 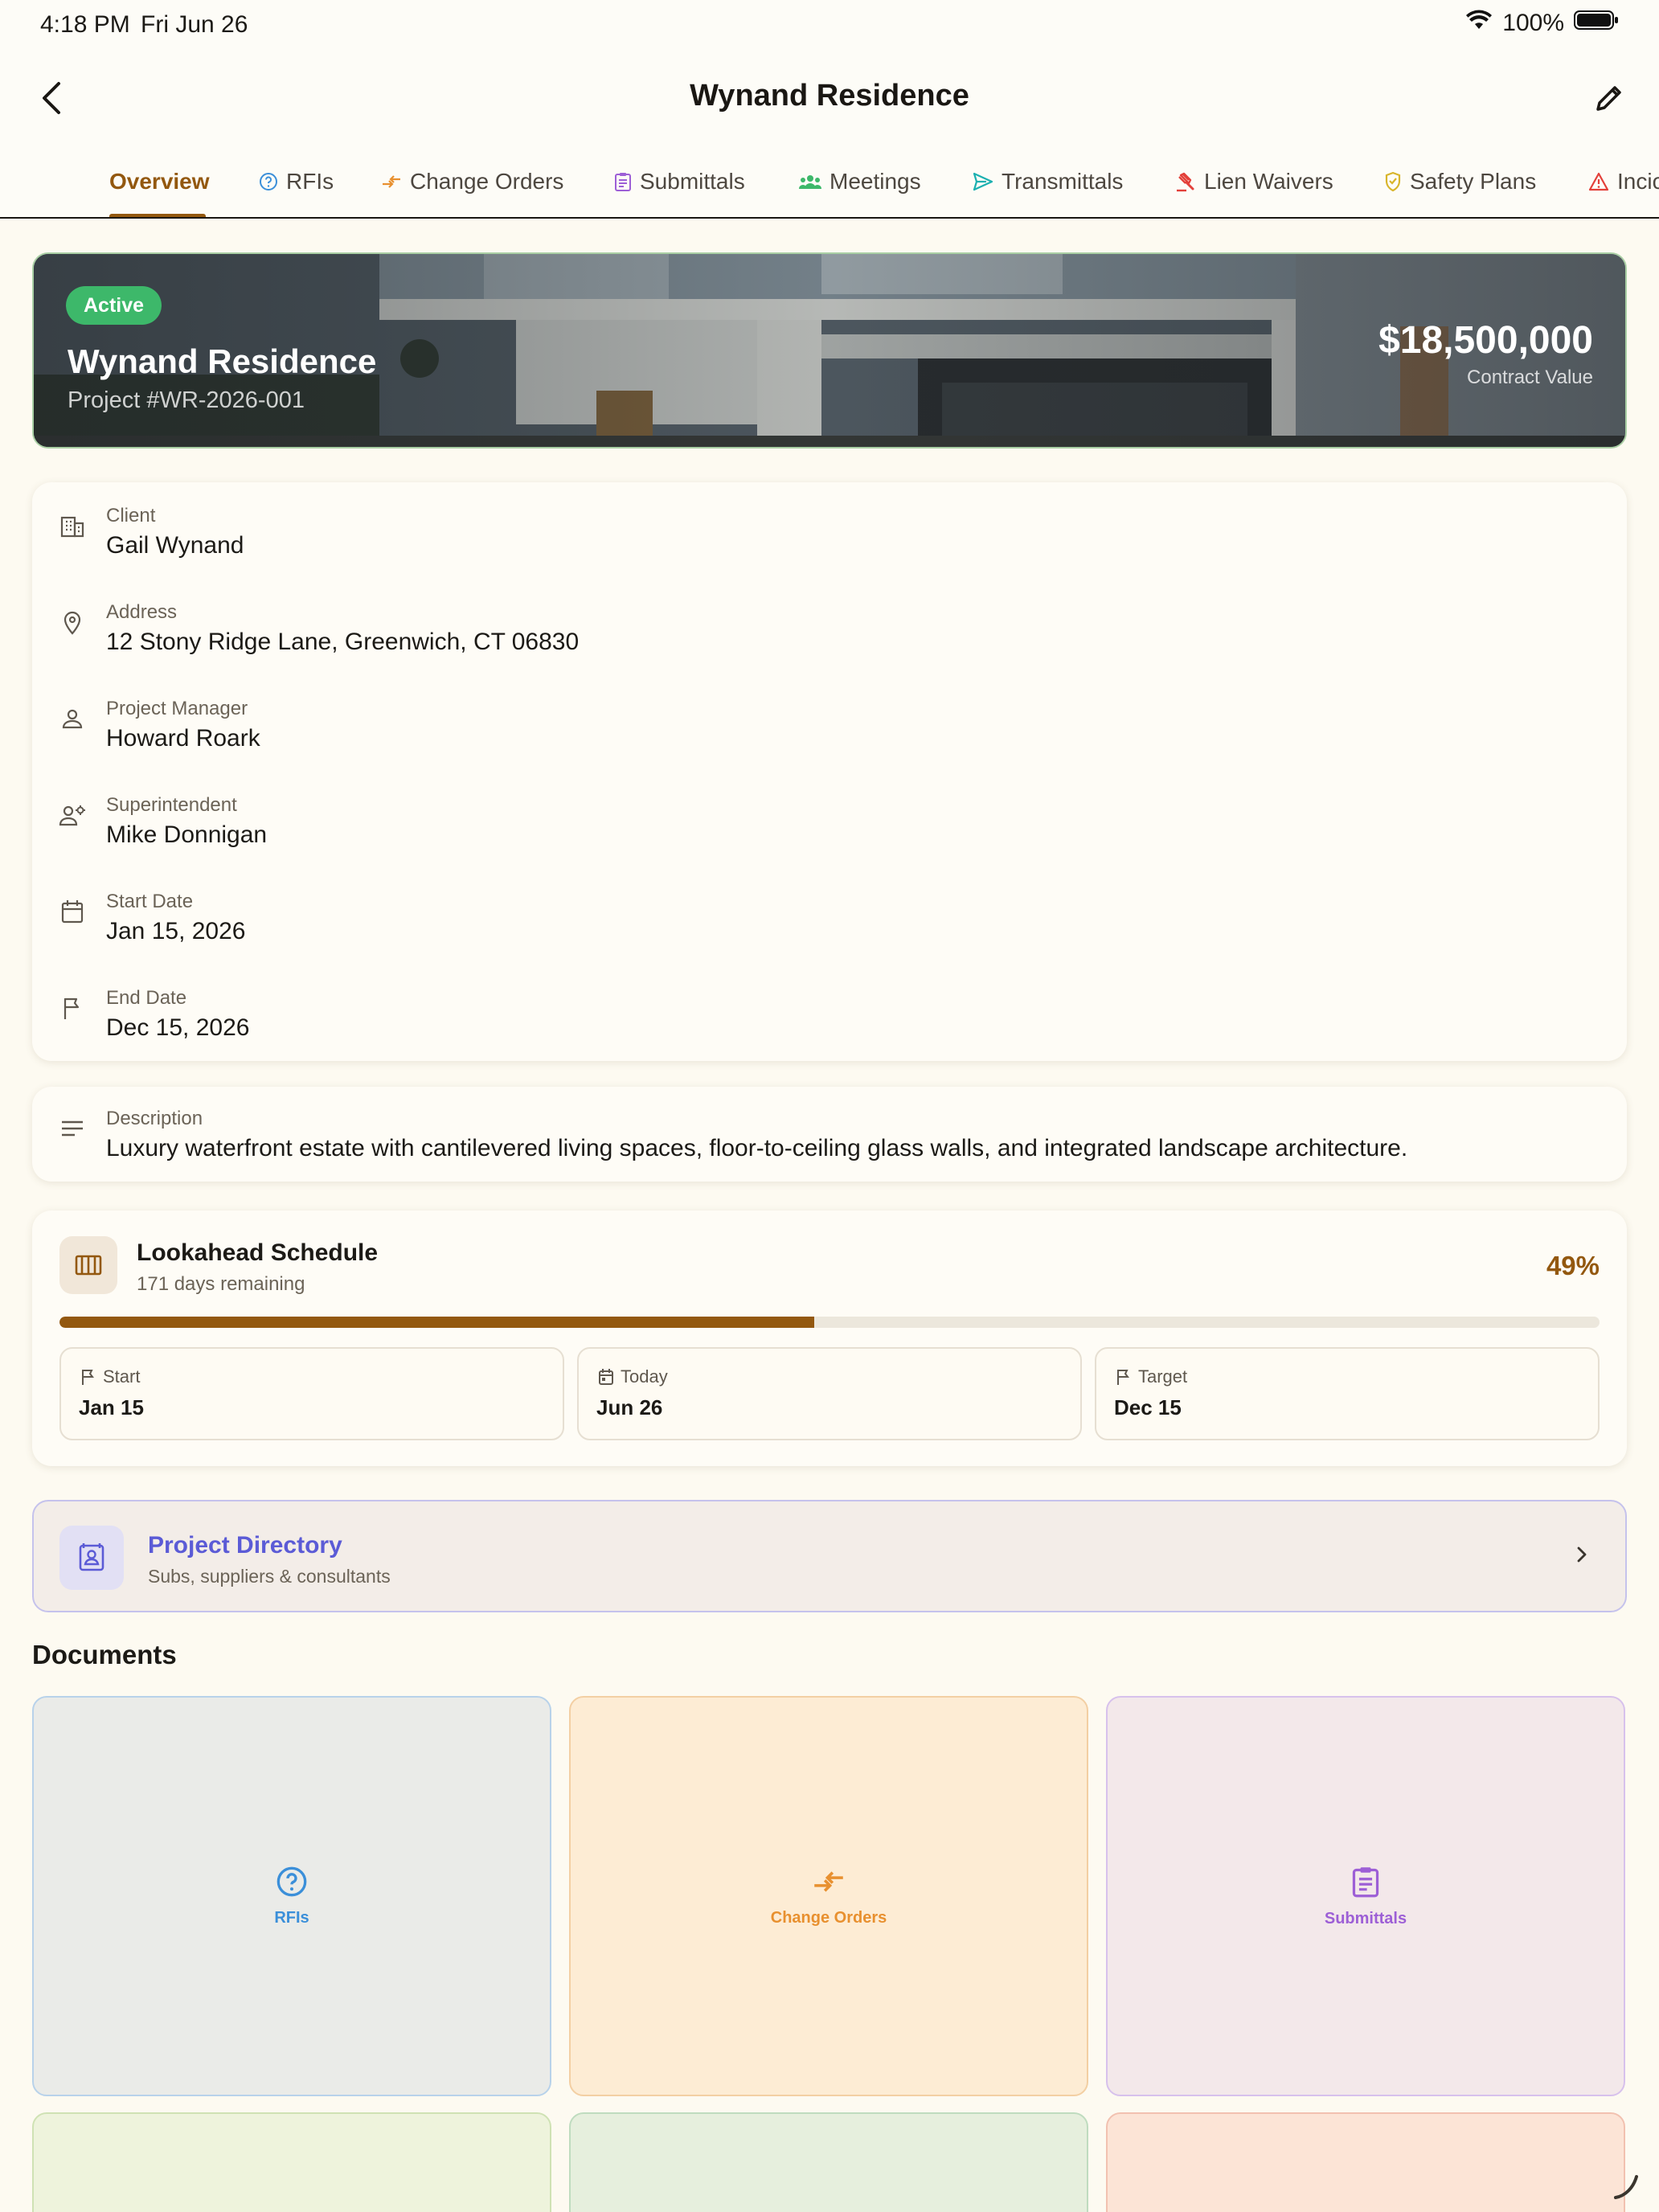 What do you see at coordinates (436, 1322) in the screenshot?
I see `schedule-progress-fill` at bounding box center [436, 1322].